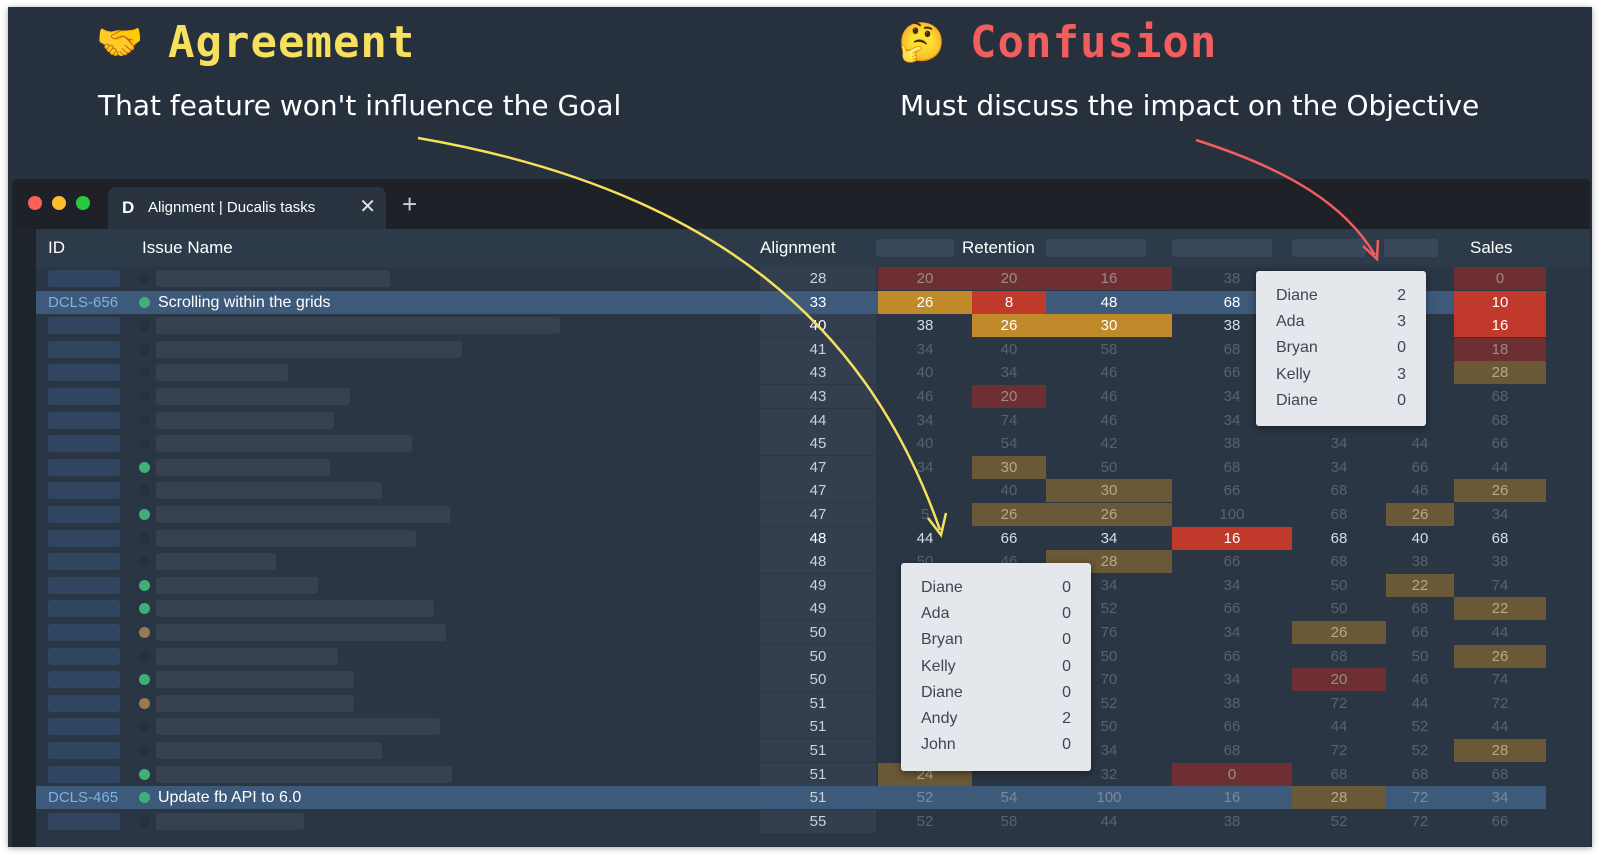 This screenshot has width=1600, height=854. I want to click on table-row: 47 34 30 50 68 34 66 44, so click(791, 467).